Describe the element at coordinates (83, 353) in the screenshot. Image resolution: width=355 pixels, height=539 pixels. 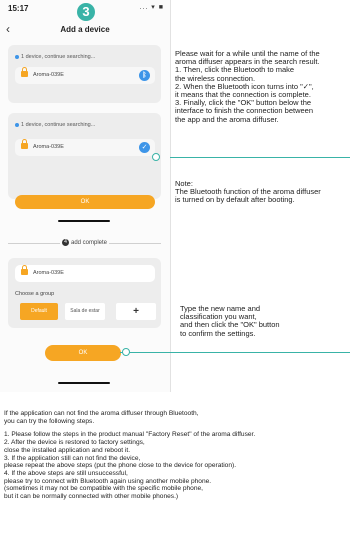
I see `confirm-ok-button: OK` at that location.